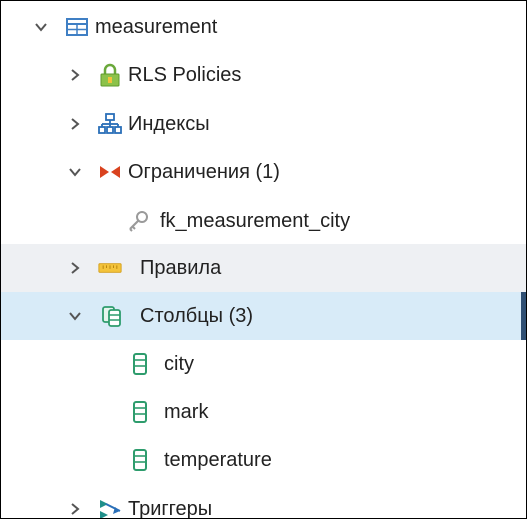 This screenshot has width=527, height=519. I want to click on tree-node-label: Индексы, so click(169, 124).